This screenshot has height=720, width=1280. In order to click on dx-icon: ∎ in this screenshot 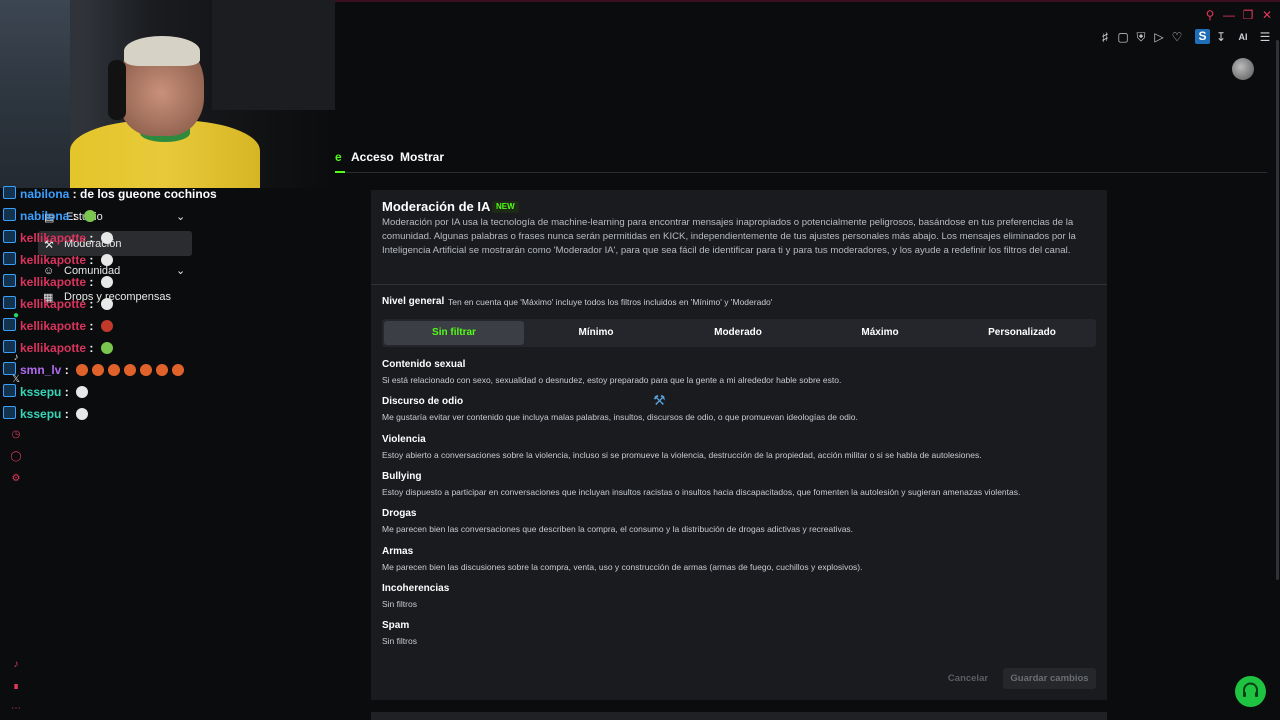, I will do `click(16, 687)`.